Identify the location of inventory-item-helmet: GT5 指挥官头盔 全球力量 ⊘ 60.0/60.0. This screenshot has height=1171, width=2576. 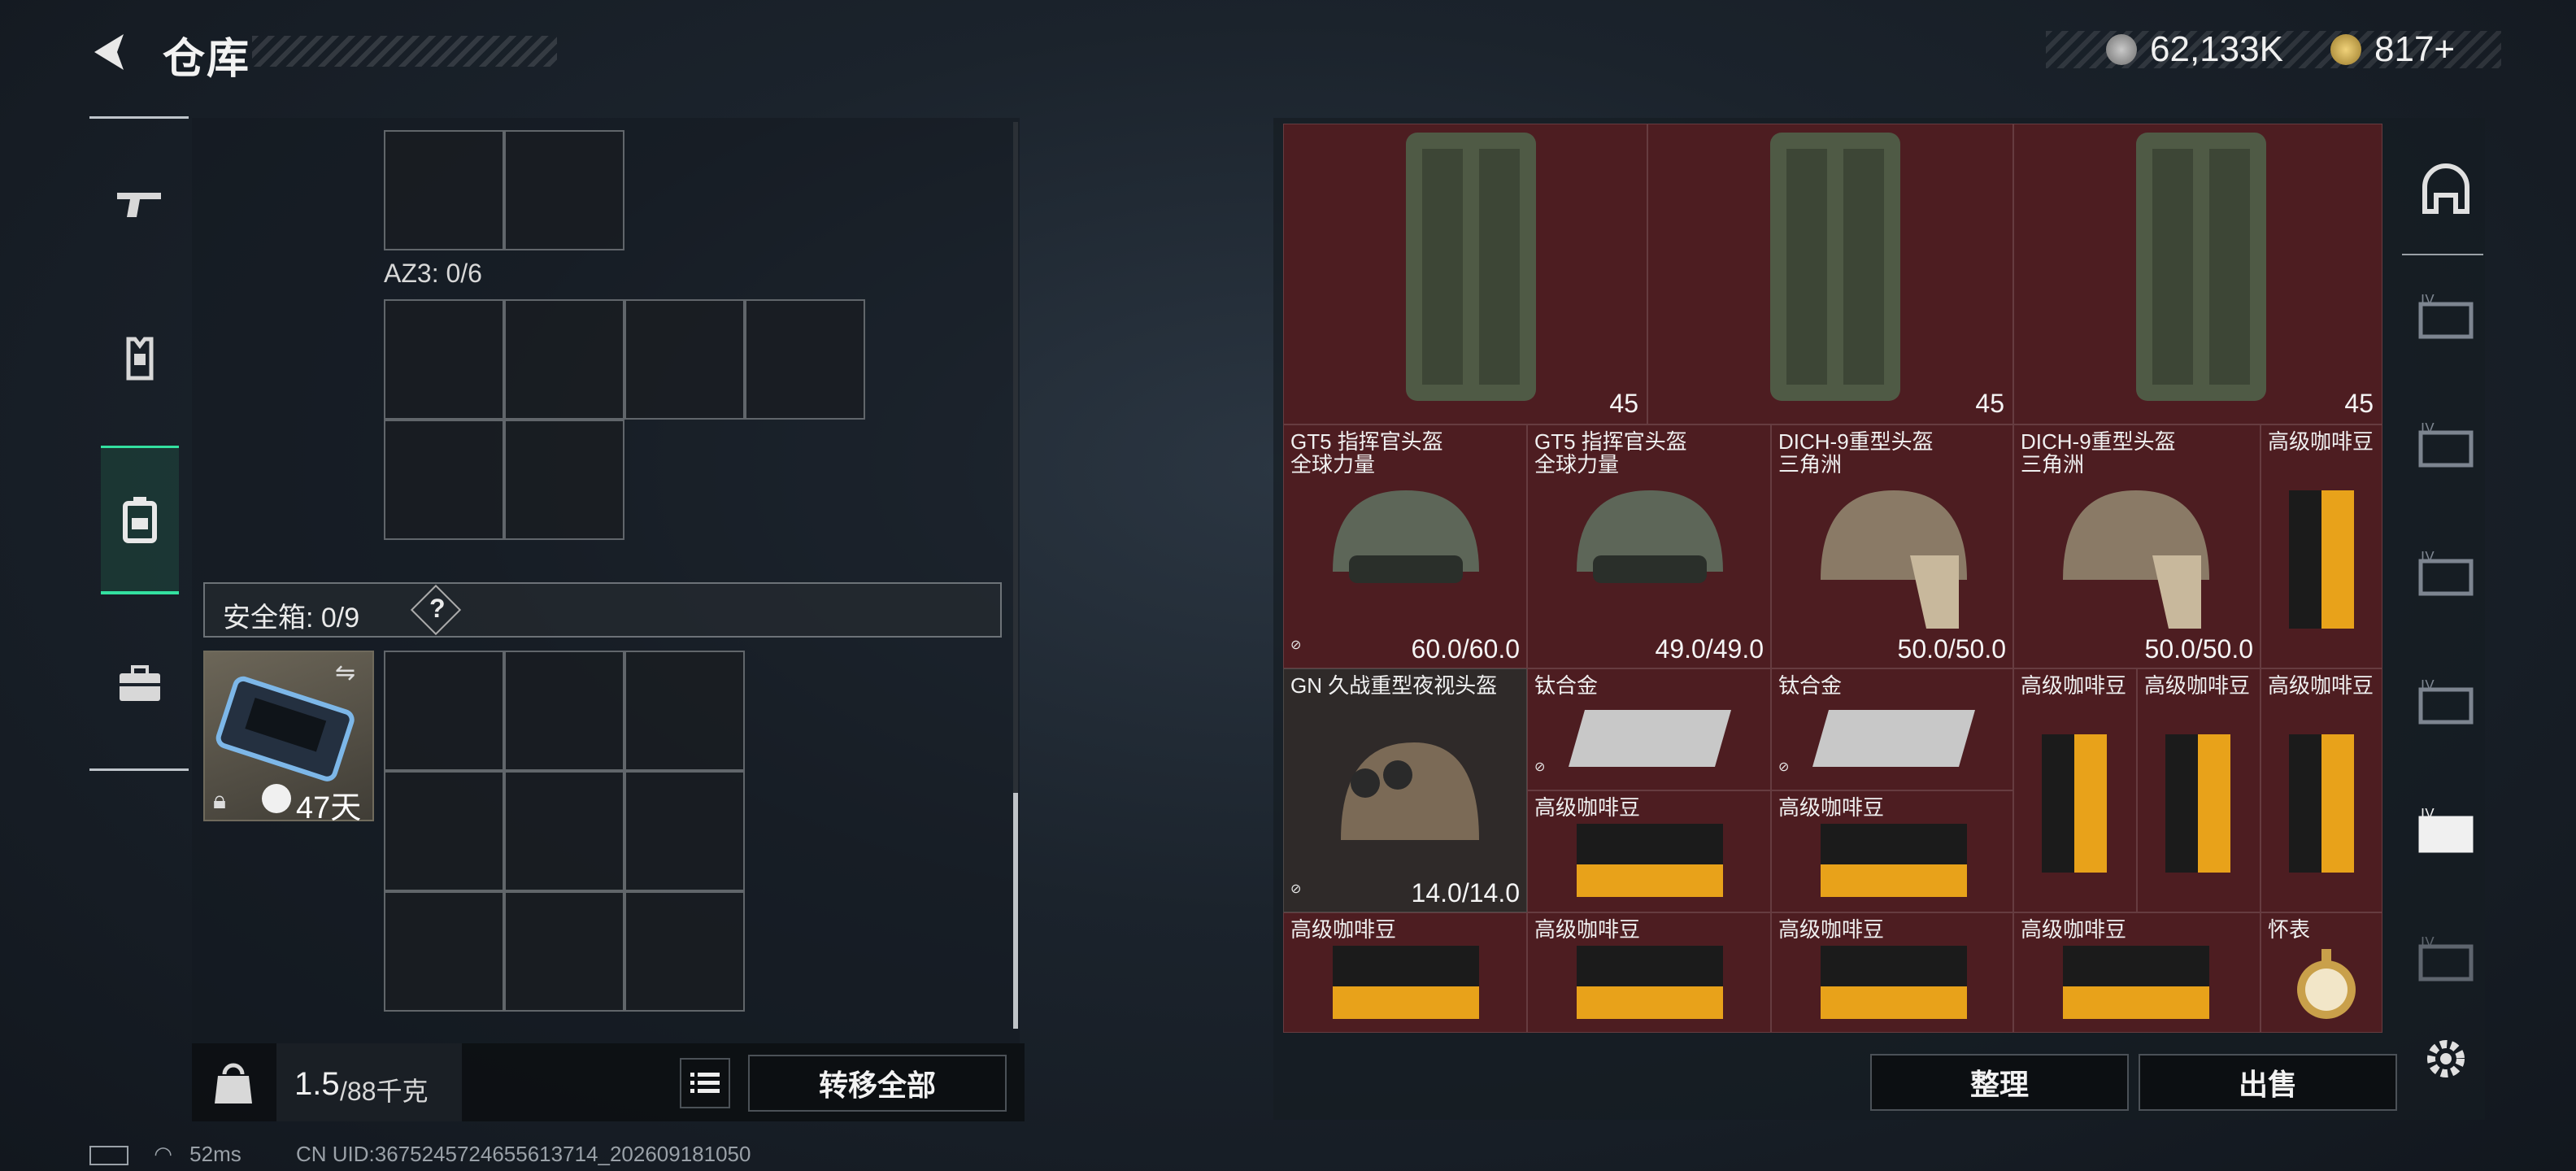
(1405, 546).